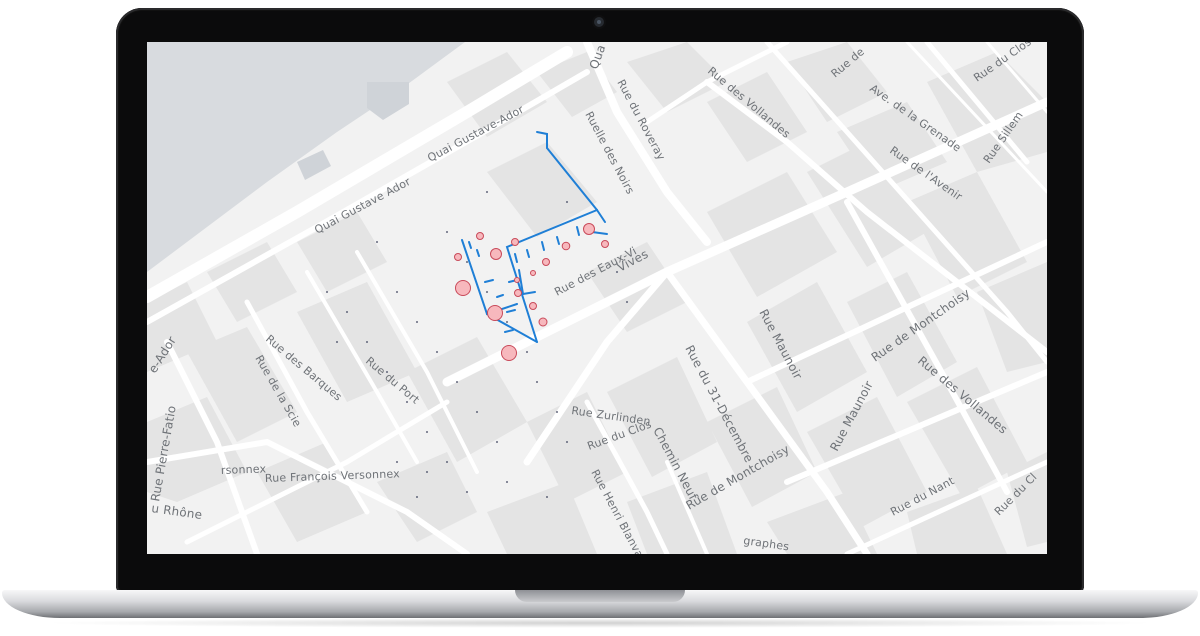 This screenshot has height=636, width=1200. Describe the element at coordinates (599, 22) in the screenshot. I see `webcam-icon` at that location.